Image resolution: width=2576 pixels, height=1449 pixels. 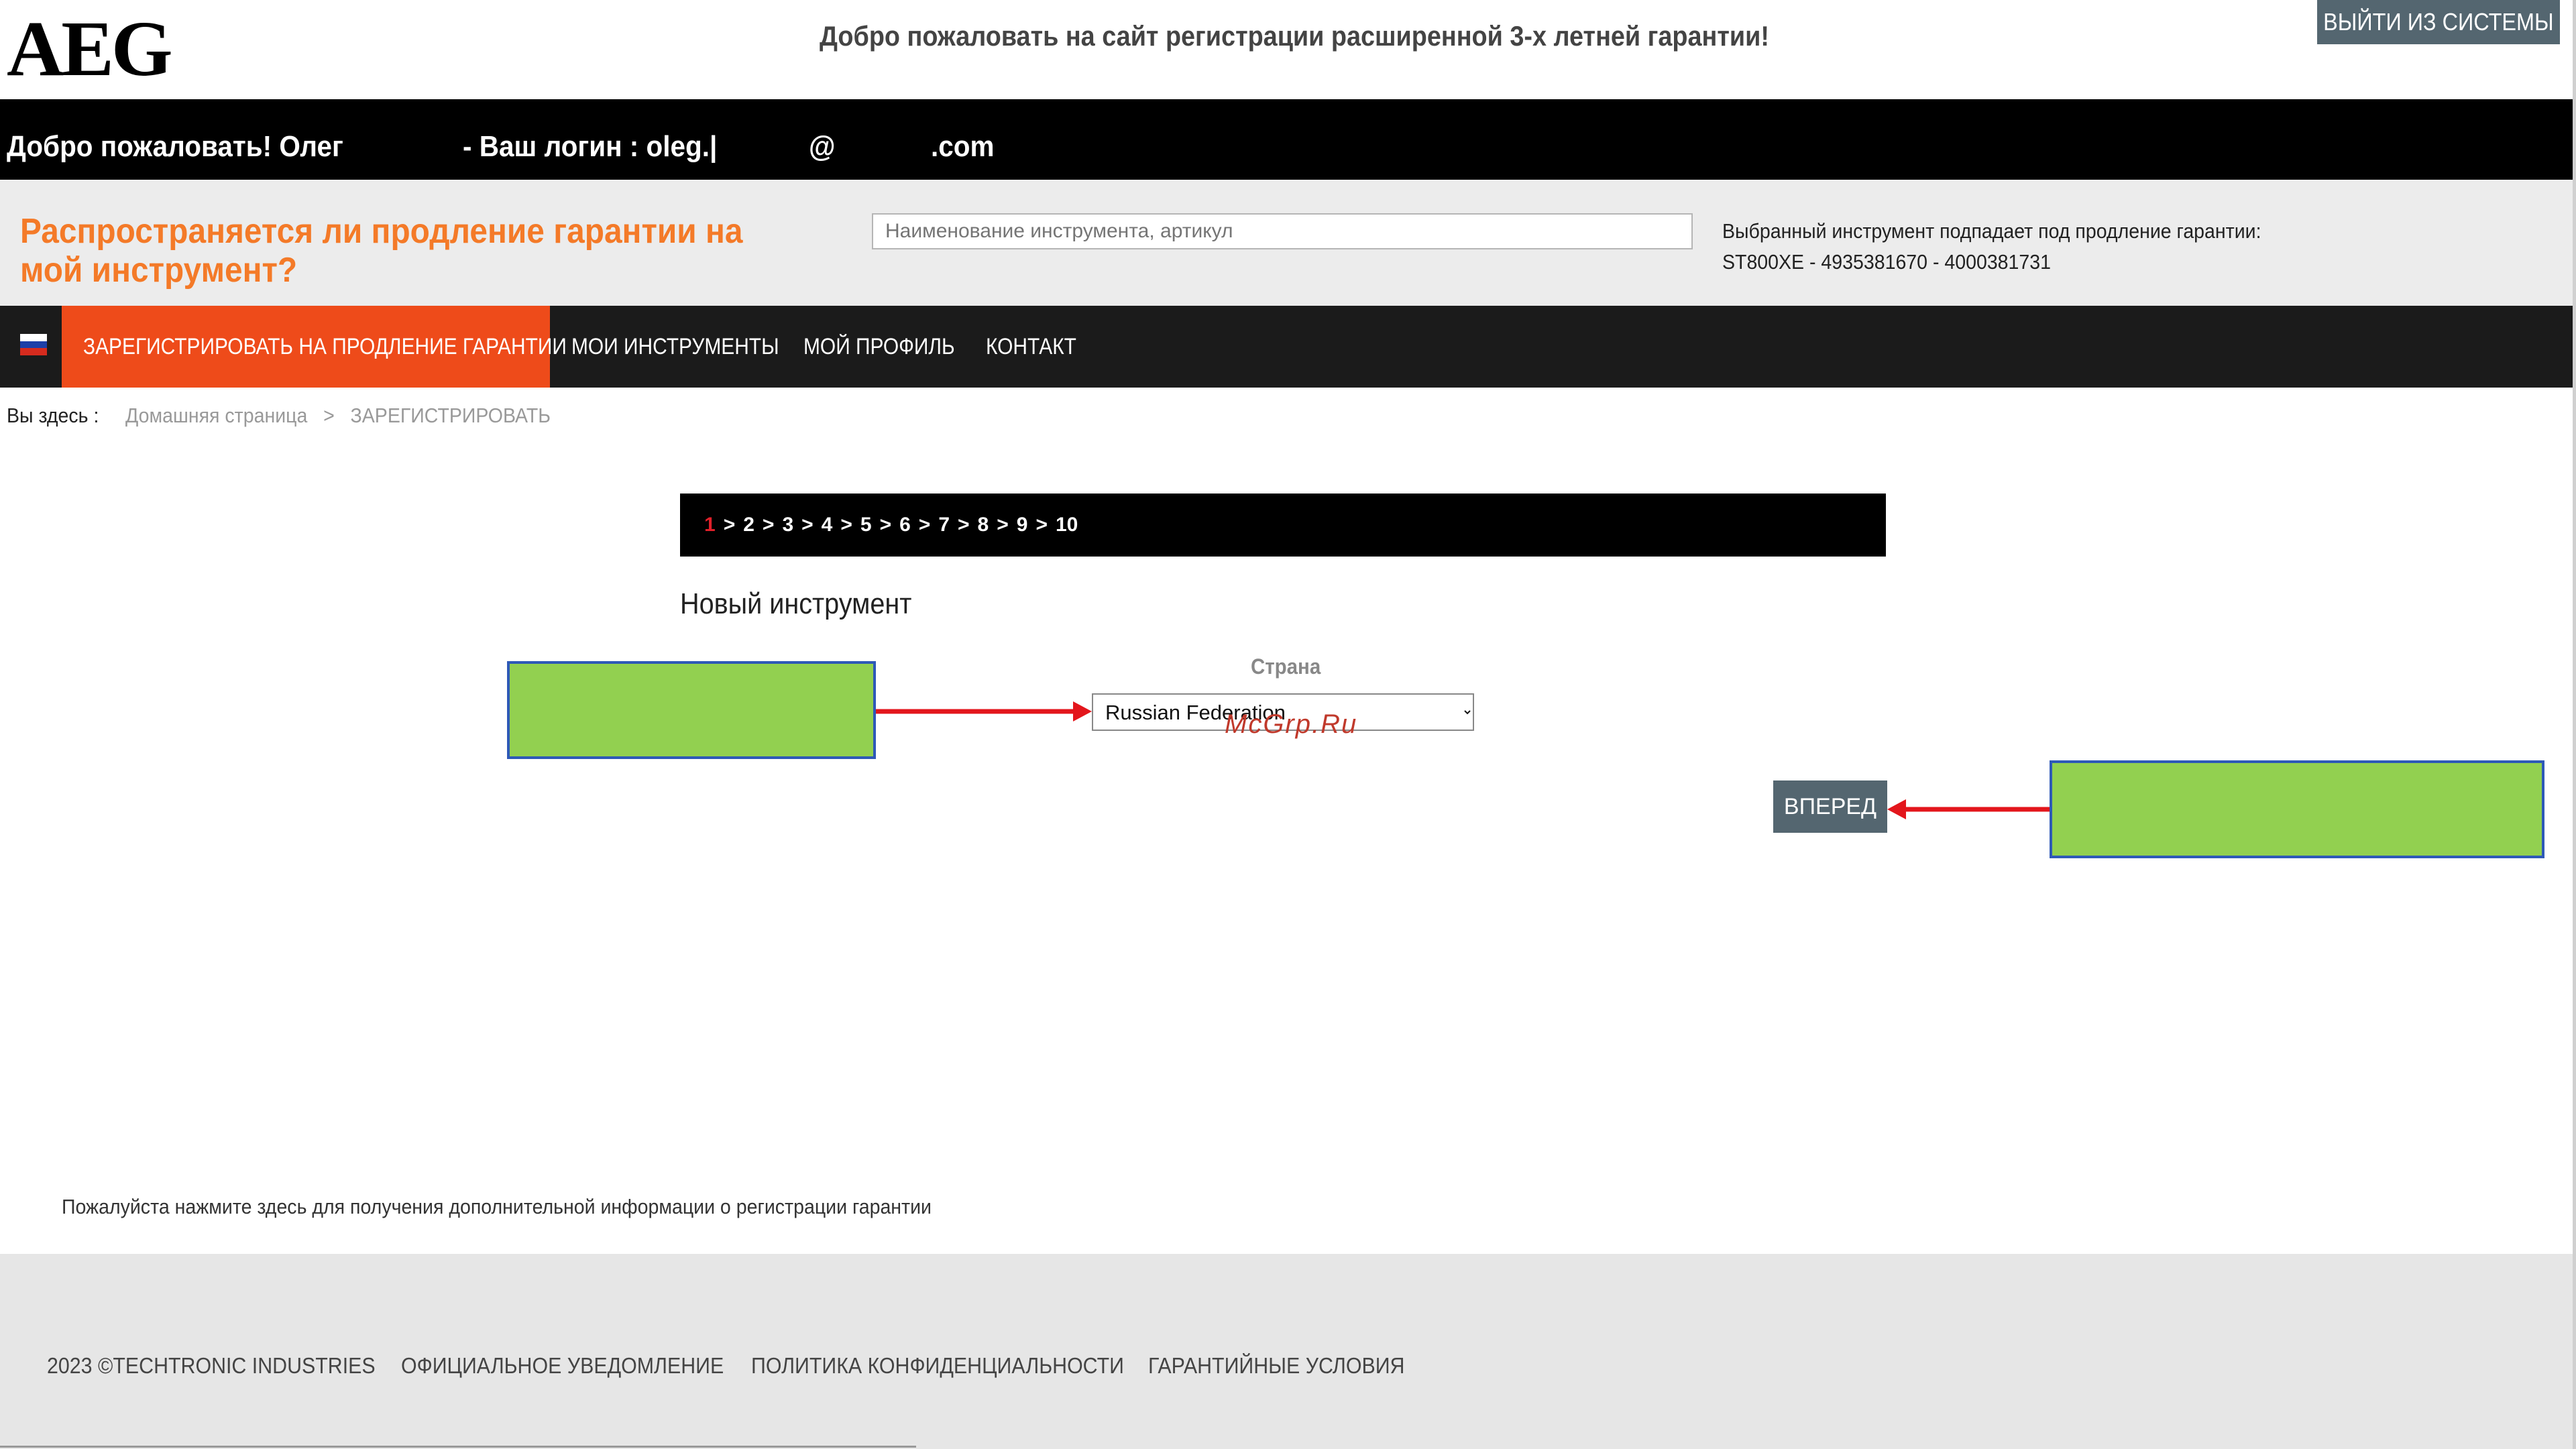 I want to click on footer-copyright: 2023 ©TECHTRONIC INDUSTRIES, so click(x=211, y=1366).